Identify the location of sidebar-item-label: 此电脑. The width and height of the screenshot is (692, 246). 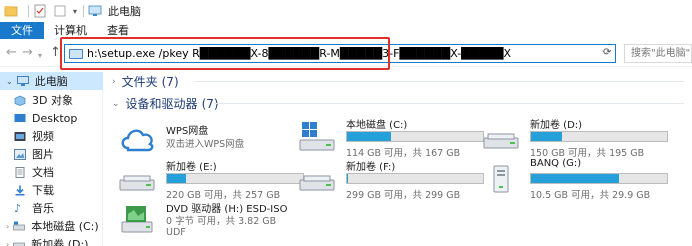
(51, 81).